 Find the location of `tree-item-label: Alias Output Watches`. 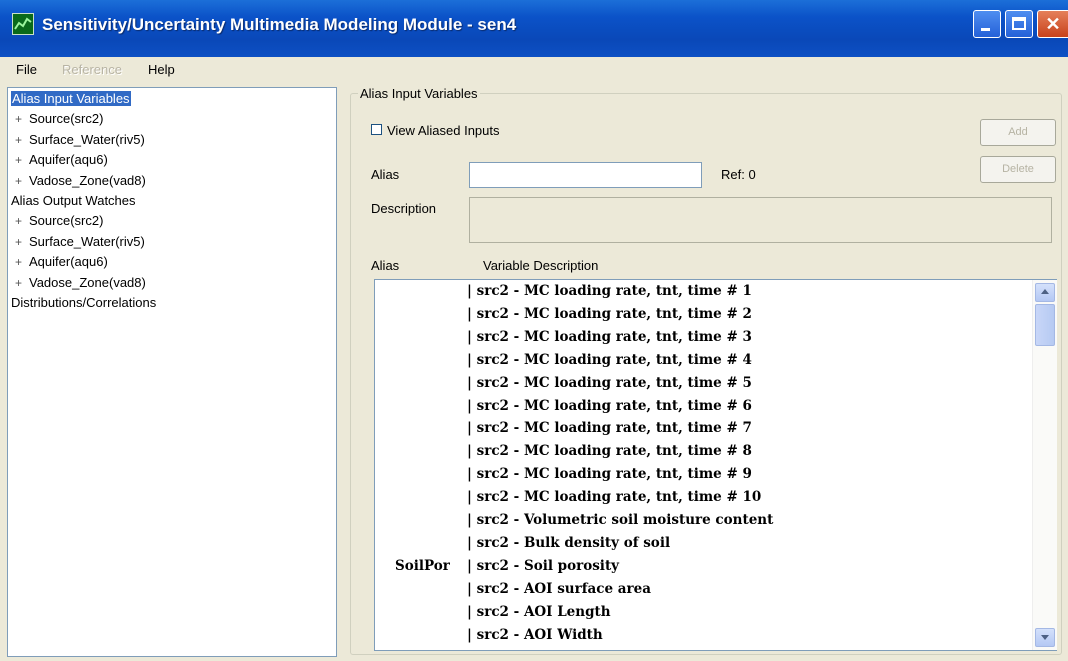

tree-item-label: Alias Output Watches is located at coordinates (73, 200).